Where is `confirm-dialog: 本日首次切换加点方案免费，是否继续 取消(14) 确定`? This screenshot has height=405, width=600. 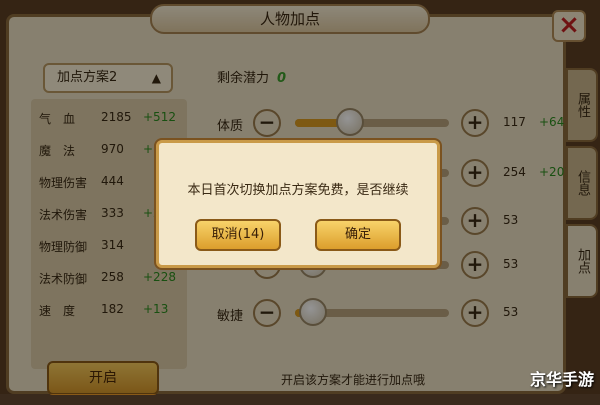
confirm-dialog: 本日首次切换加点方案免费，是否继续 取消(14) 确定 is located at coordinates (298, 204).